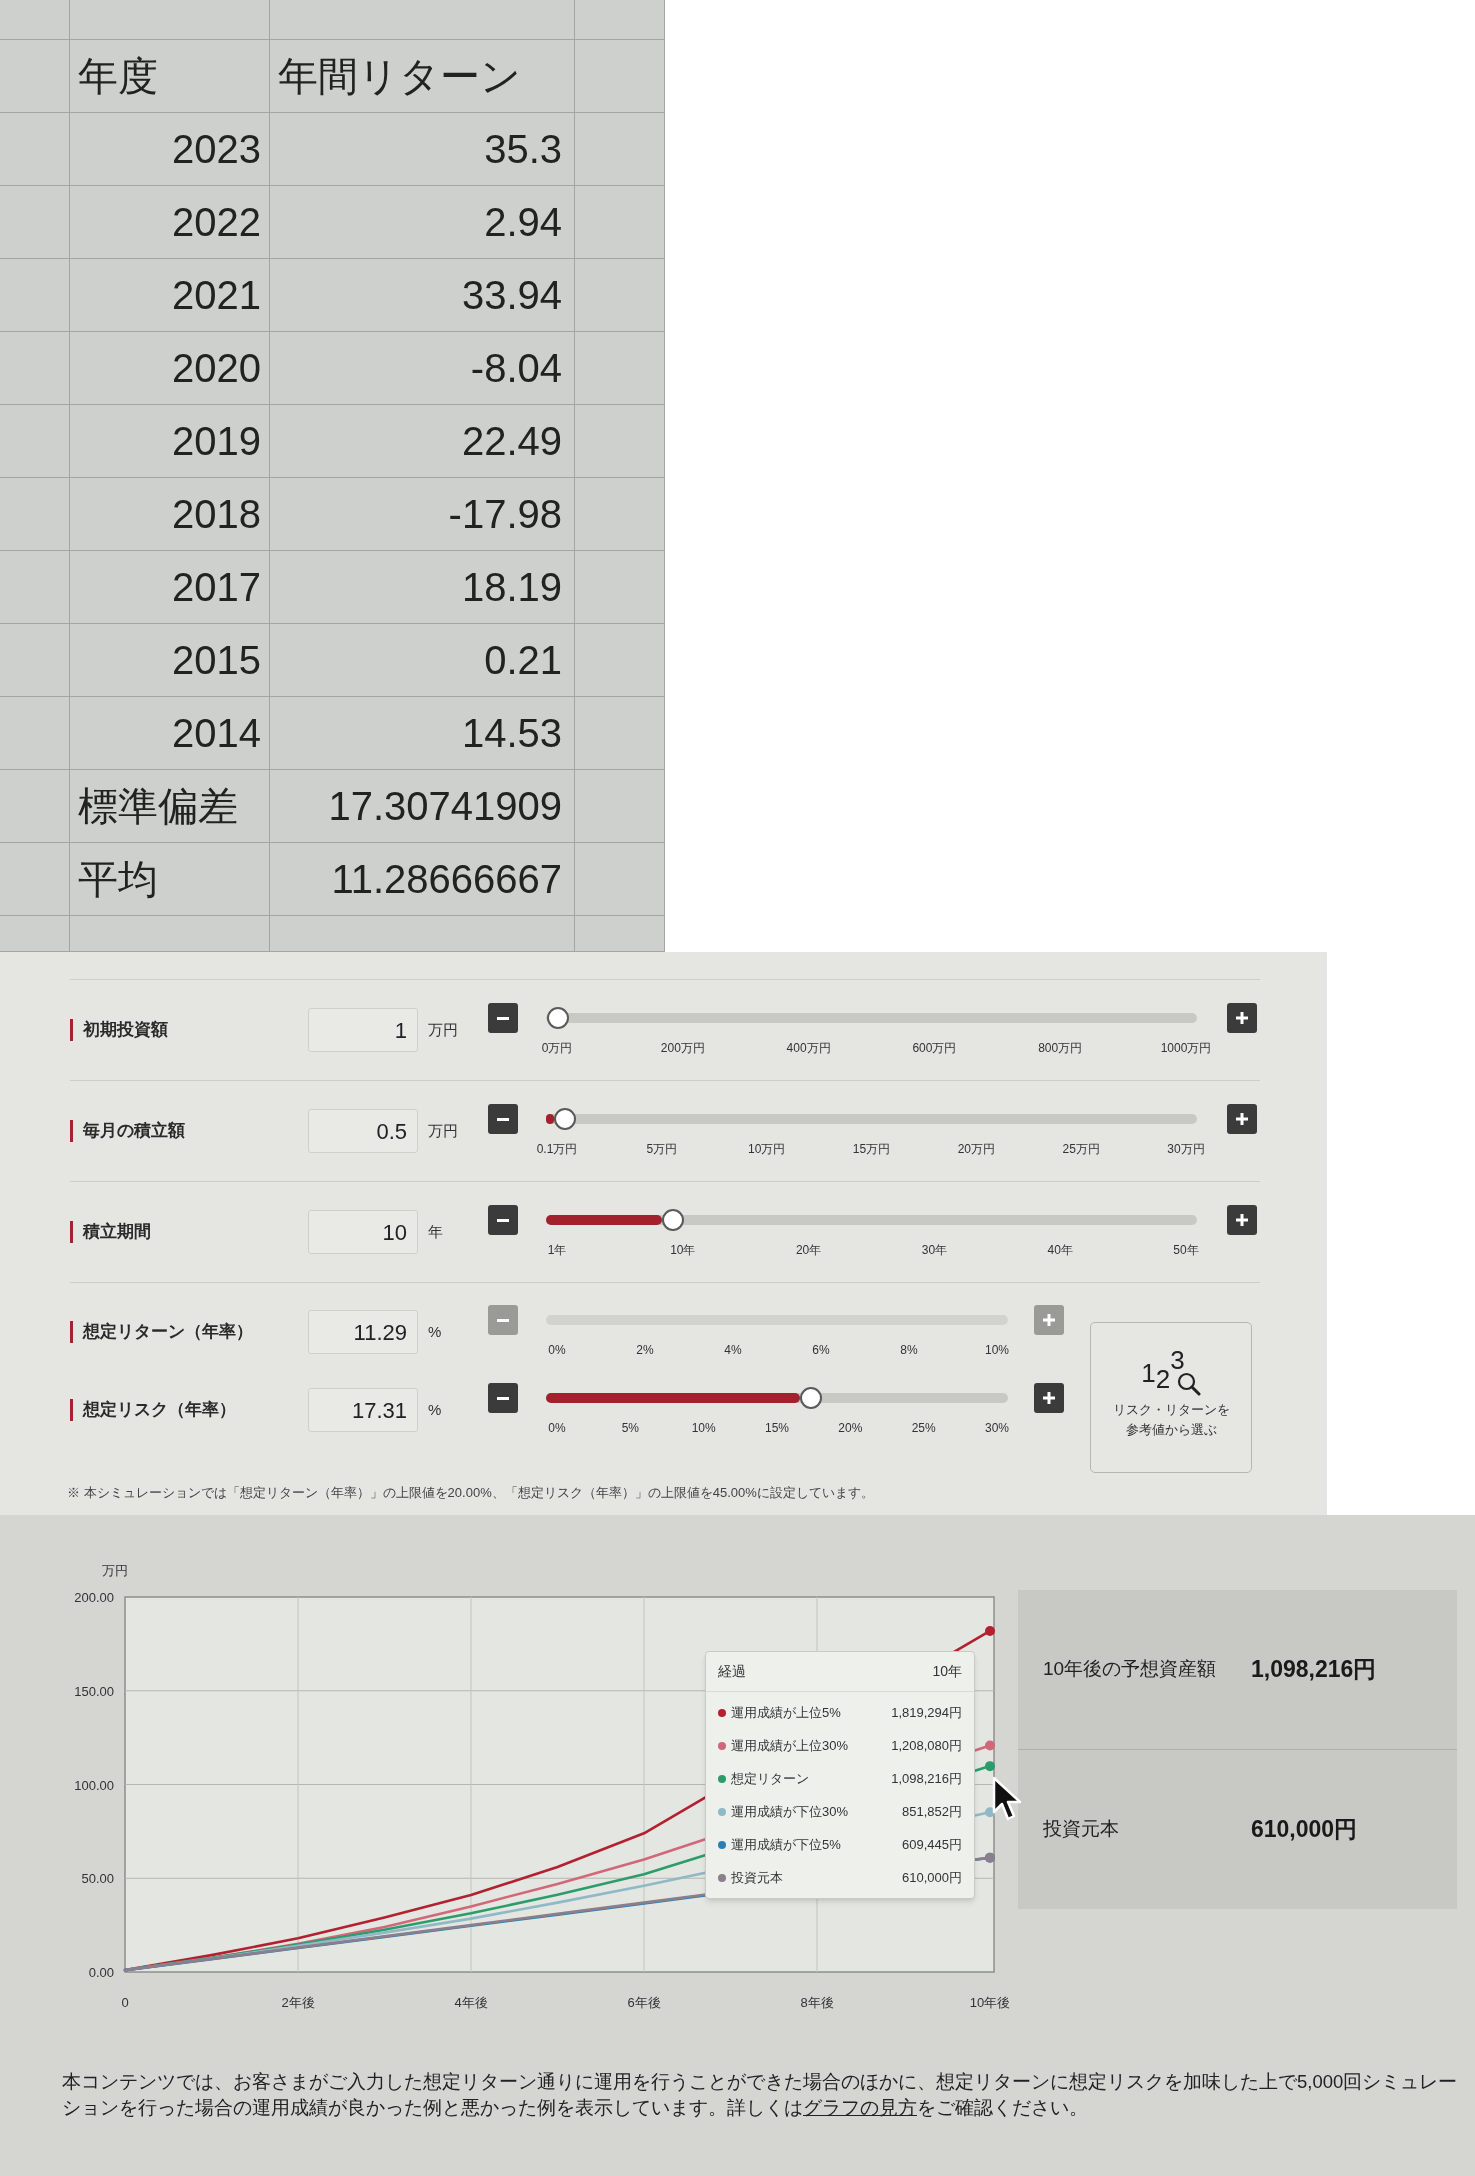 Image resolution: width=1475 pixels, height=2176 pixels. What do you see at coordinates (850, 1428) in the screenshot?
I see `tick-label: 20%` at bounding box center [850, 1428].